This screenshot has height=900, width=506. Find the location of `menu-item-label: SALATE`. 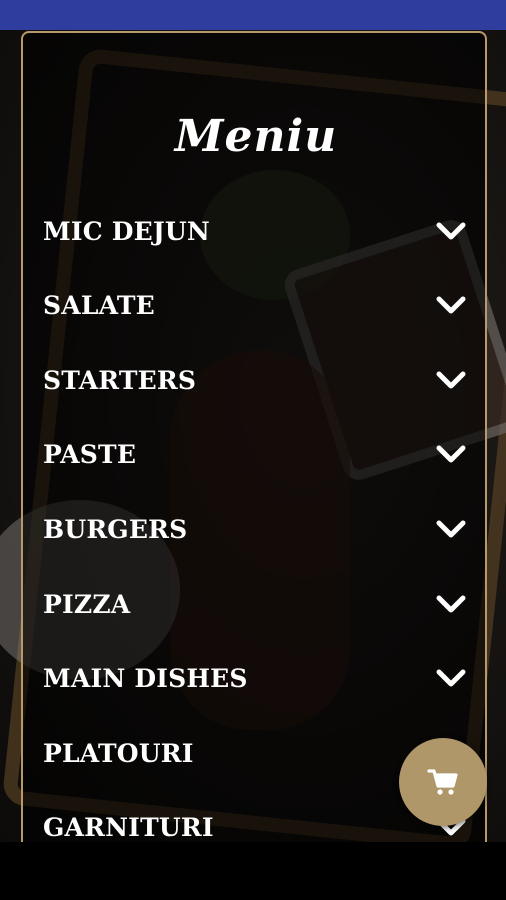

menu-item-label: SALATE is located at coordinates (99, 305).